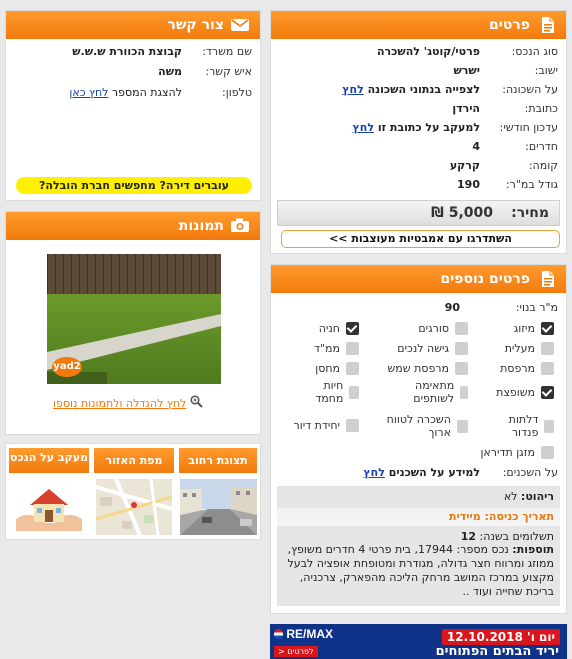 The image size is (572, 659). What do you see at coordinates (49, 460) in the screenshot?
I see `tab-property-tracking: מעקב על הנכס` at bounding box center [49, 460].